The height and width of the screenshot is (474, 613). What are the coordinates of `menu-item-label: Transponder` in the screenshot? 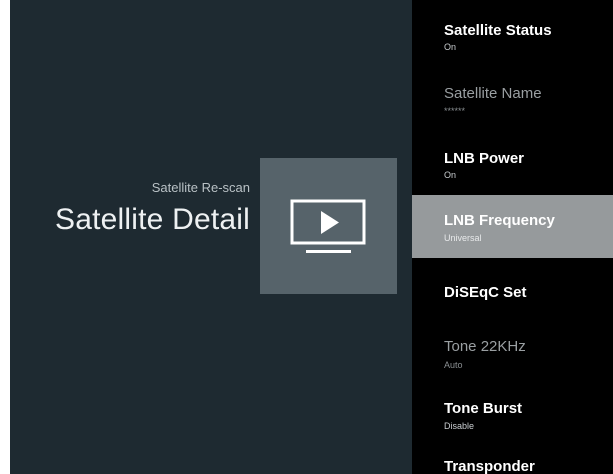 It's located at (489, 466).